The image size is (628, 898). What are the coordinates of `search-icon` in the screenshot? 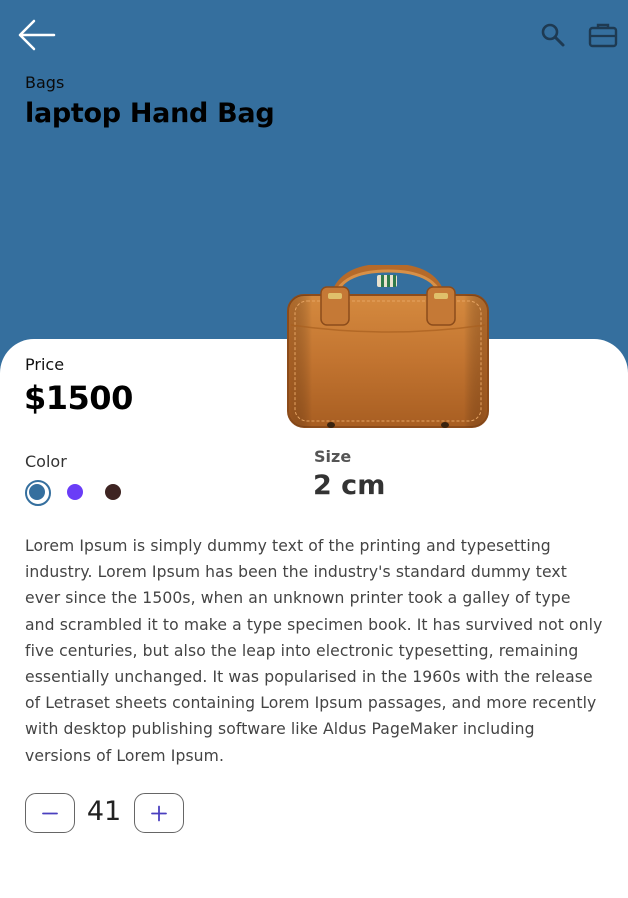 It's located at (553, 35).